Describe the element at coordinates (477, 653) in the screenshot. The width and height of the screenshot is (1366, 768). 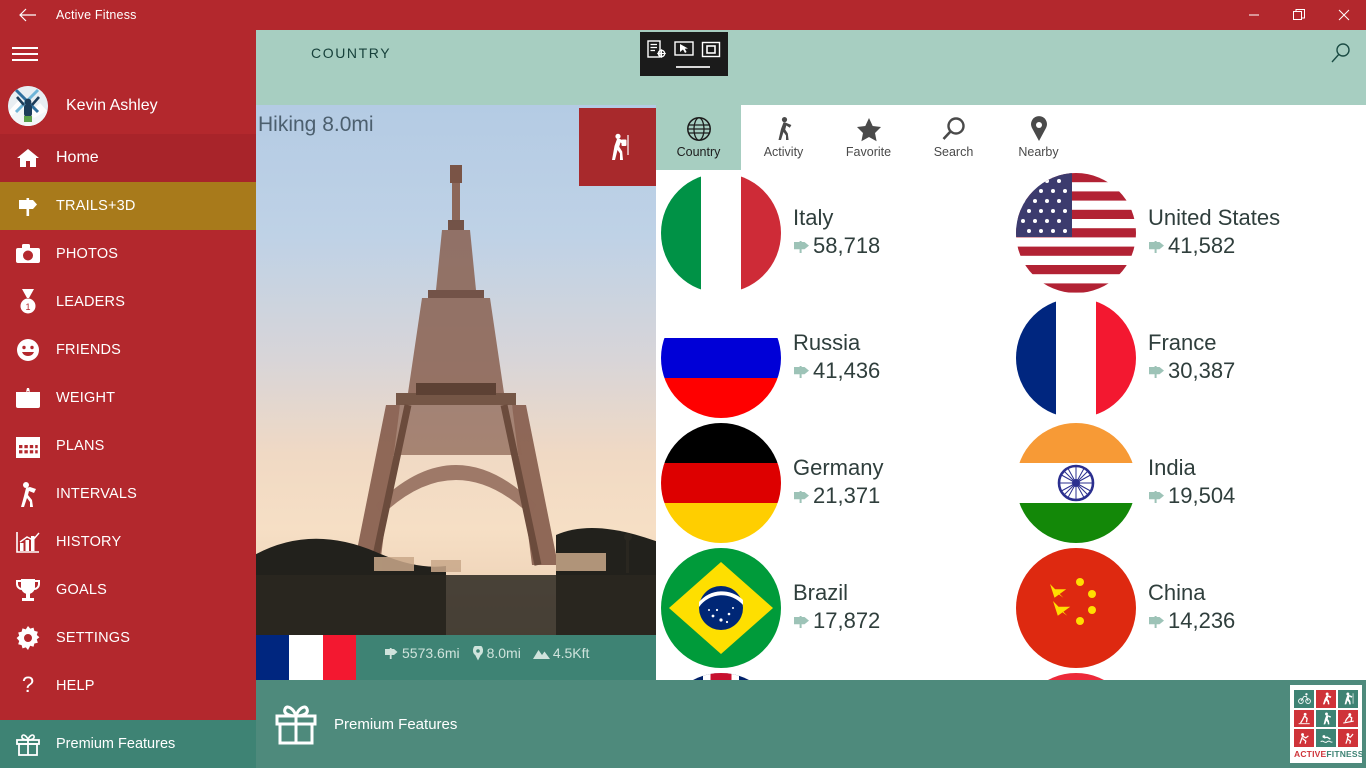
I see `location-pin-icon` at that location.